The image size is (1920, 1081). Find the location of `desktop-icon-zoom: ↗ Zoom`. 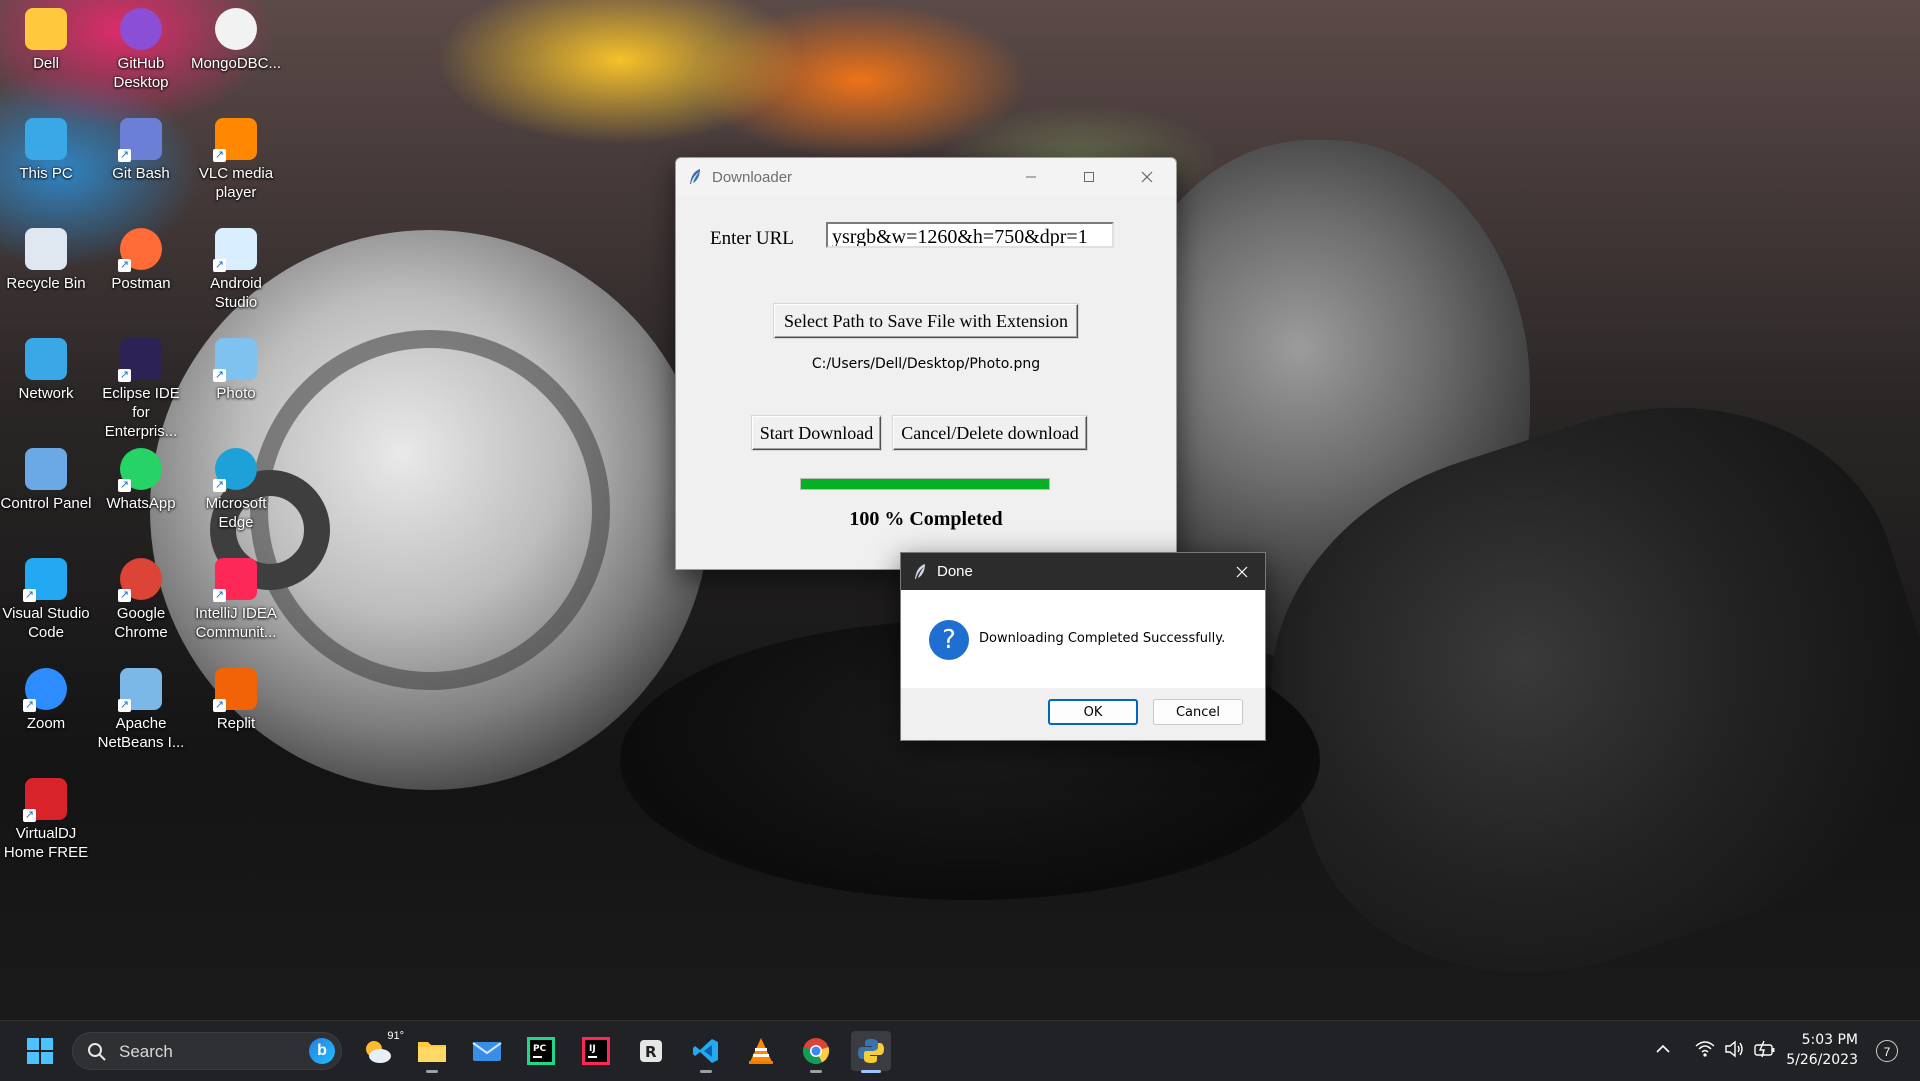

desktop-icon-zoom: ↗ Zoom is located at coordinates (46, 700).